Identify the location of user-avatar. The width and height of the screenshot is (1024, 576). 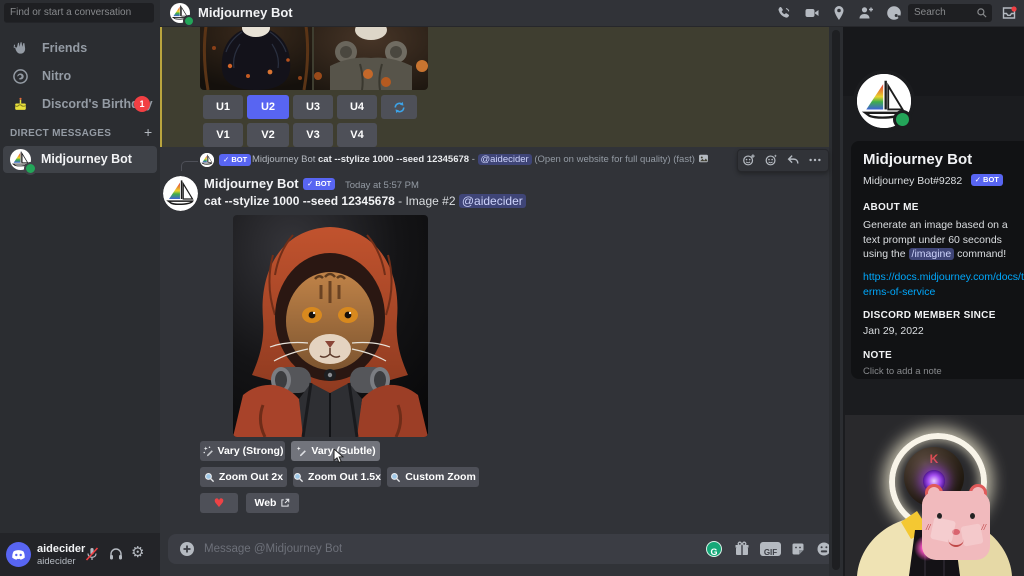
(18, 554).